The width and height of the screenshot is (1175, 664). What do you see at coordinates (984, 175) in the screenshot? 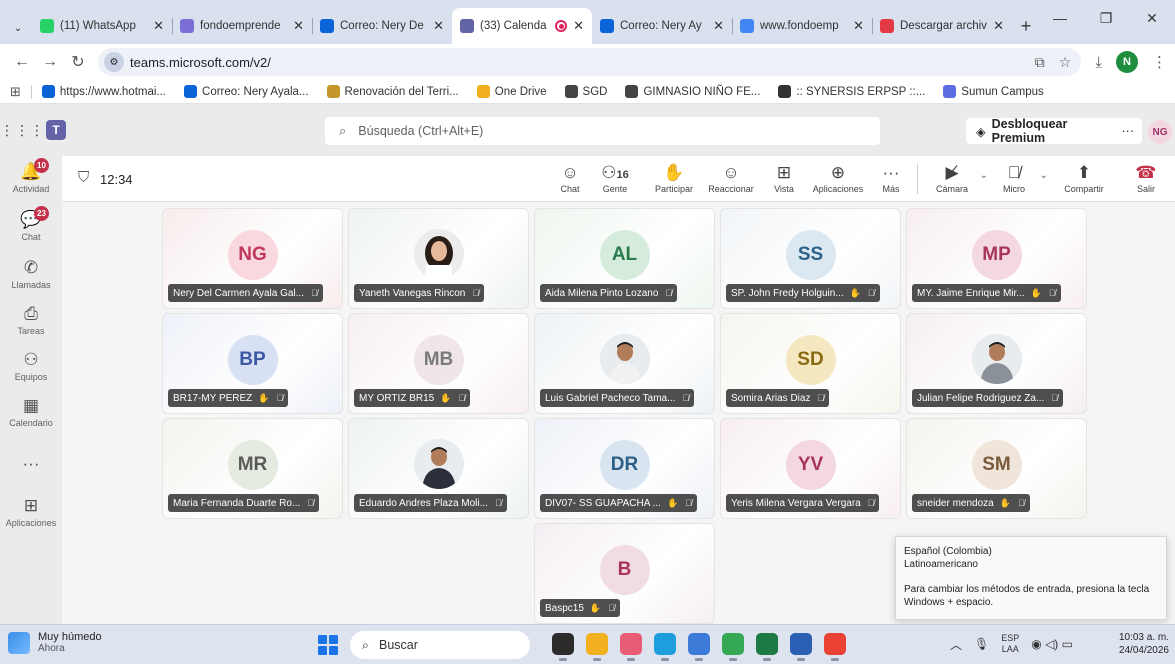
I see `camera-options-chevron-icon: ⌄` at bounding box center [984, 175].